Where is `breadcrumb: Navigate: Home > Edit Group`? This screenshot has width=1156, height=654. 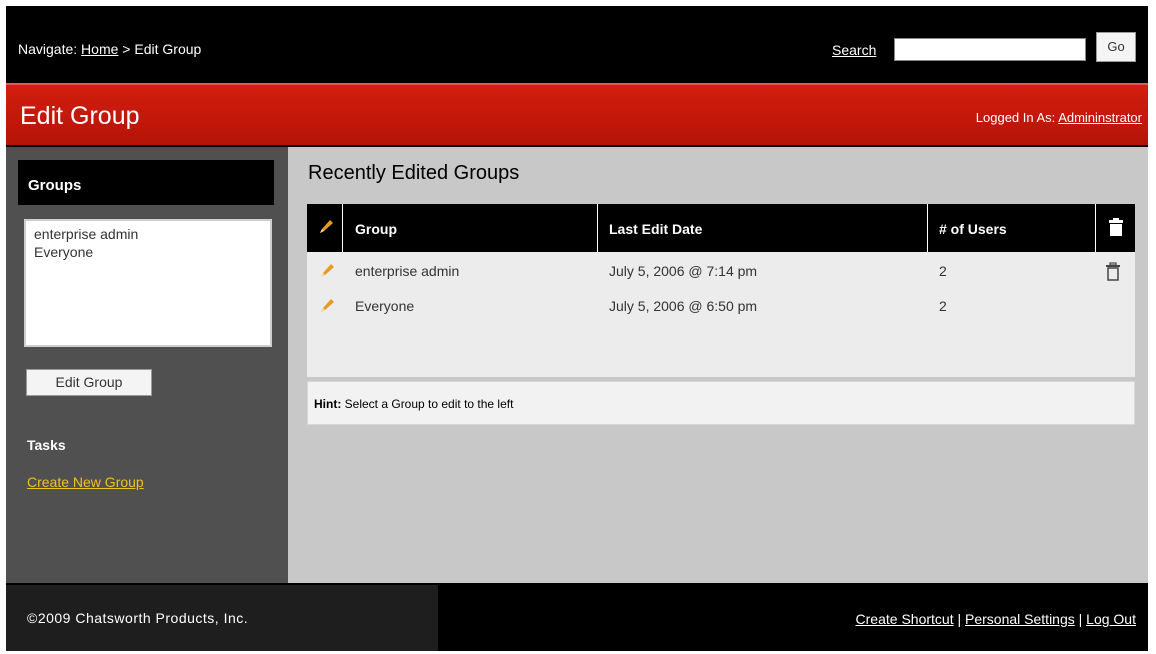 breadcrumb: Navigate: Home > Edit Group is located at coordinates (109, 49).